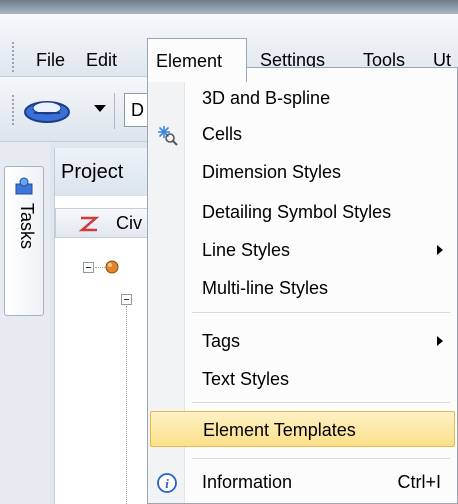 The image size is (458, 504). What do you see at coordinates (24, 186) in the screenshot?
I see `tasks-icon` at bounding box center [24, 186].